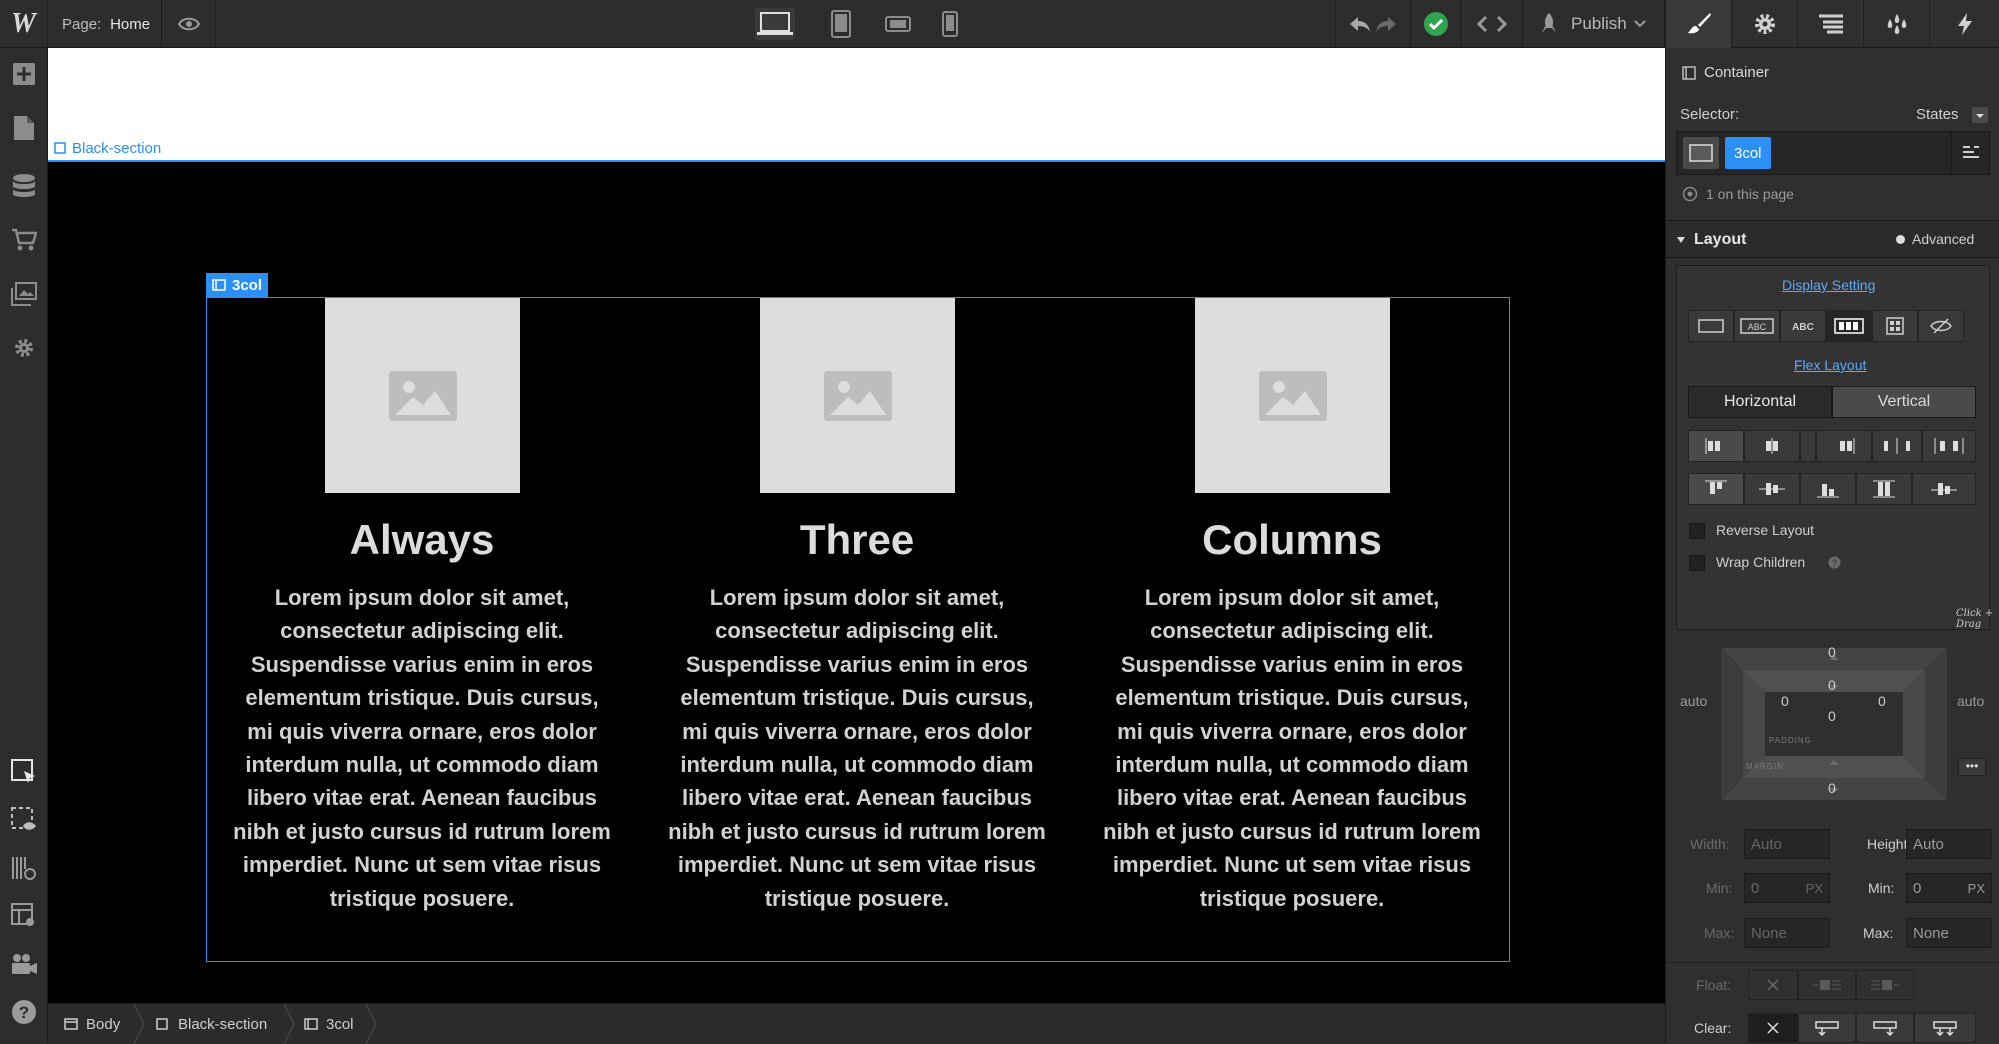 The image size is (1999, 1044). What do you see at coordinates (24, 186) in the screenshot?
I see `cms-button` at bounding box center [24, 186].